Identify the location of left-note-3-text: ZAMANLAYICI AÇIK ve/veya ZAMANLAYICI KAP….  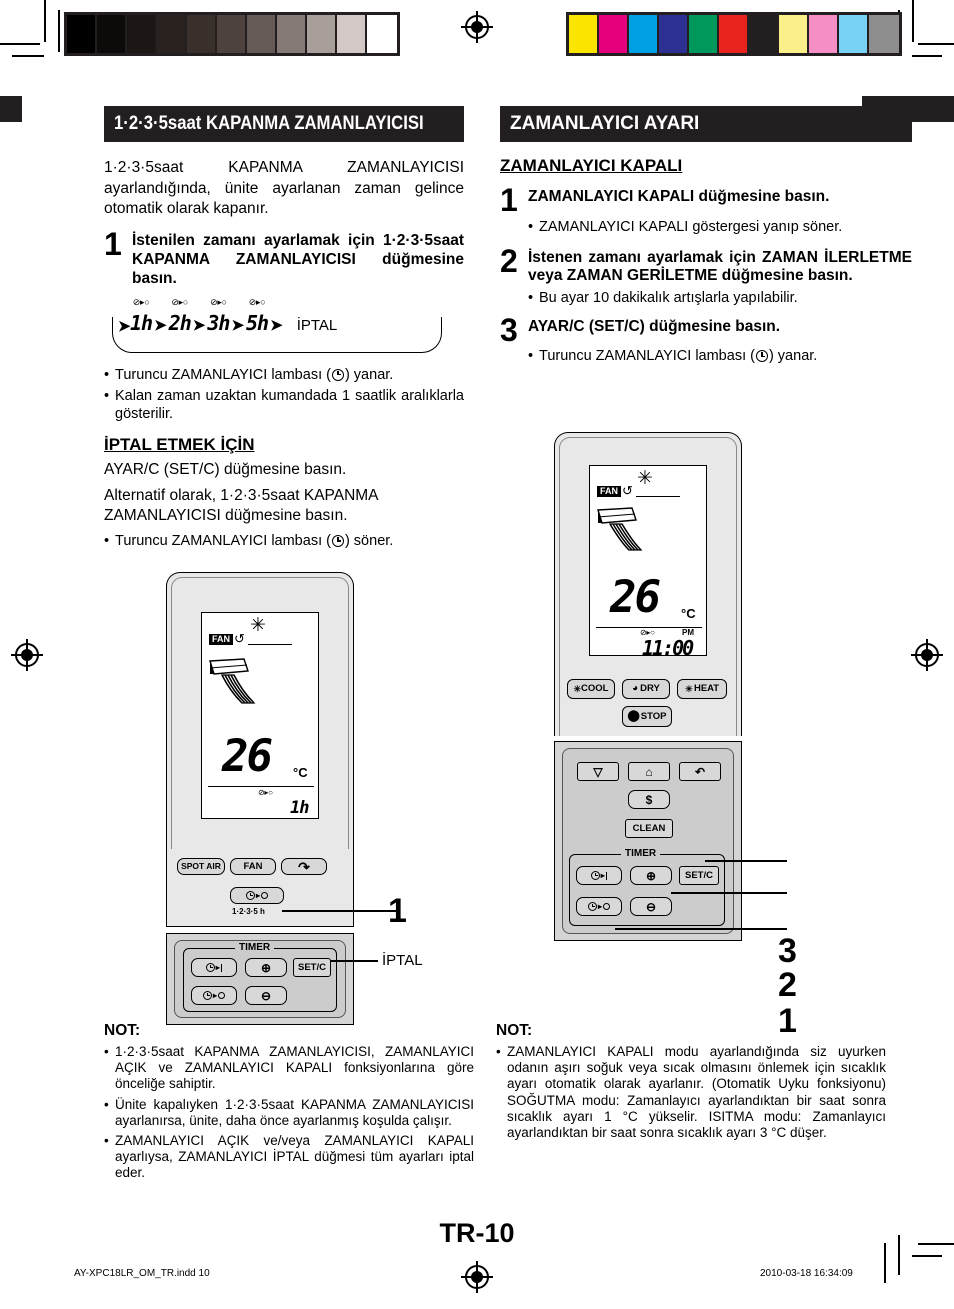
(294, 1156).